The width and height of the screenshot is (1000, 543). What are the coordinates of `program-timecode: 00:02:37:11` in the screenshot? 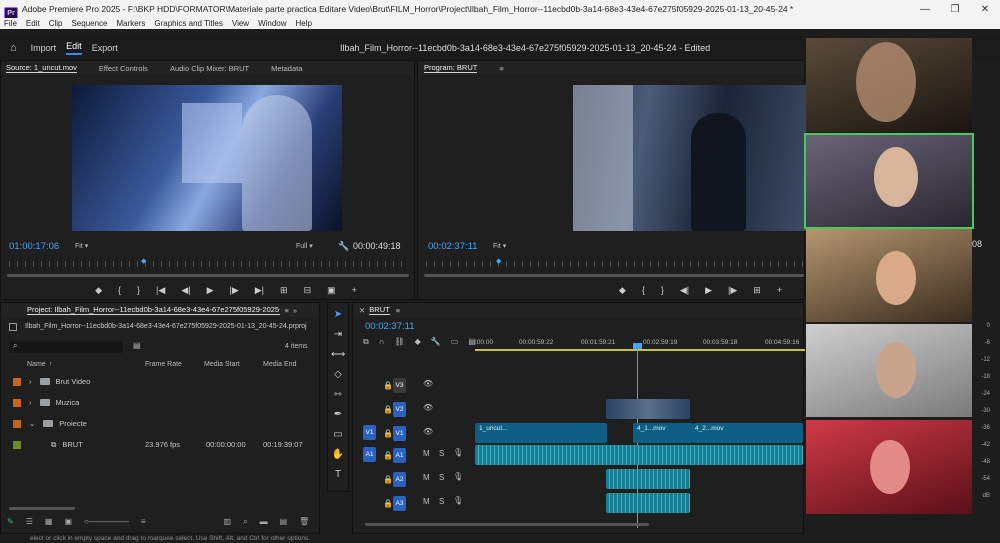 It's located at (452, 246).